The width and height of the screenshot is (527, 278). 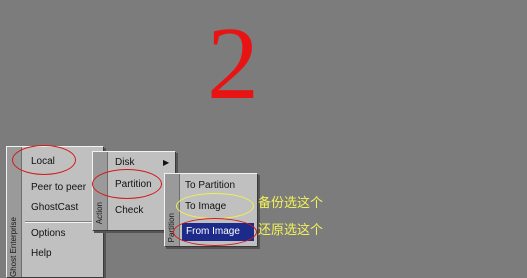 I want to click on menu-item-label: Local, so click(x=43, y=161).